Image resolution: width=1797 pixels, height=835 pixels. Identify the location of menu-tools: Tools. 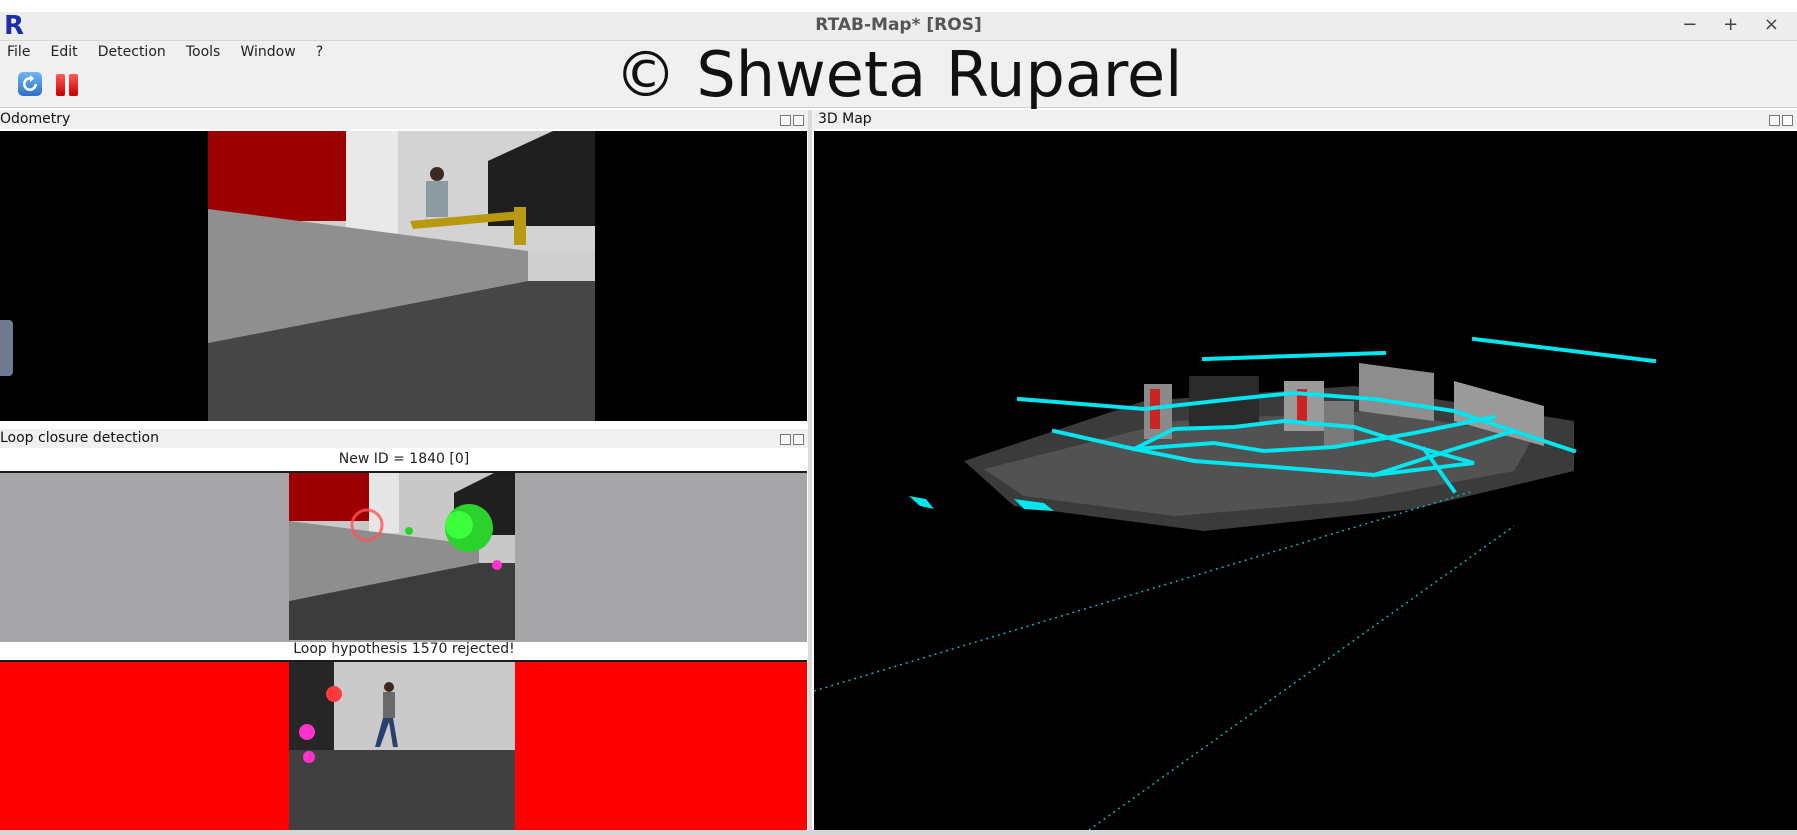
(204, 52).